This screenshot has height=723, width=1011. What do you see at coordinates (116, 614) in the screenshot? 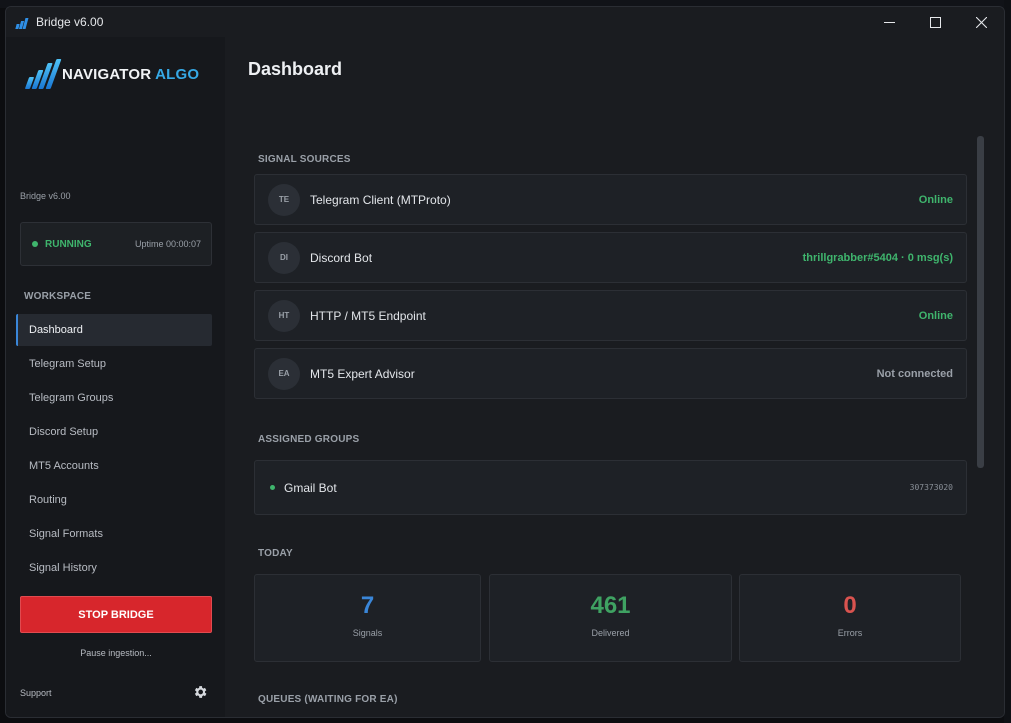
I see `stop-bridge-button: STOP BRIDGE` at bounding box center [116, 614].